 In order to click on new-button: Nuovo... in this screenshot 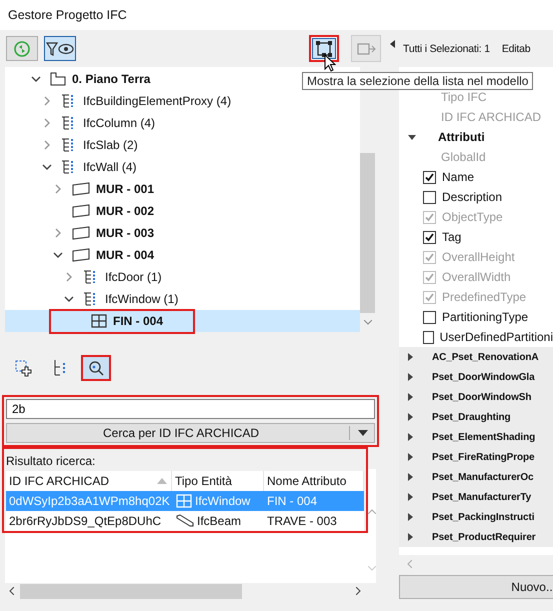, I will do `click(476, 587)`.